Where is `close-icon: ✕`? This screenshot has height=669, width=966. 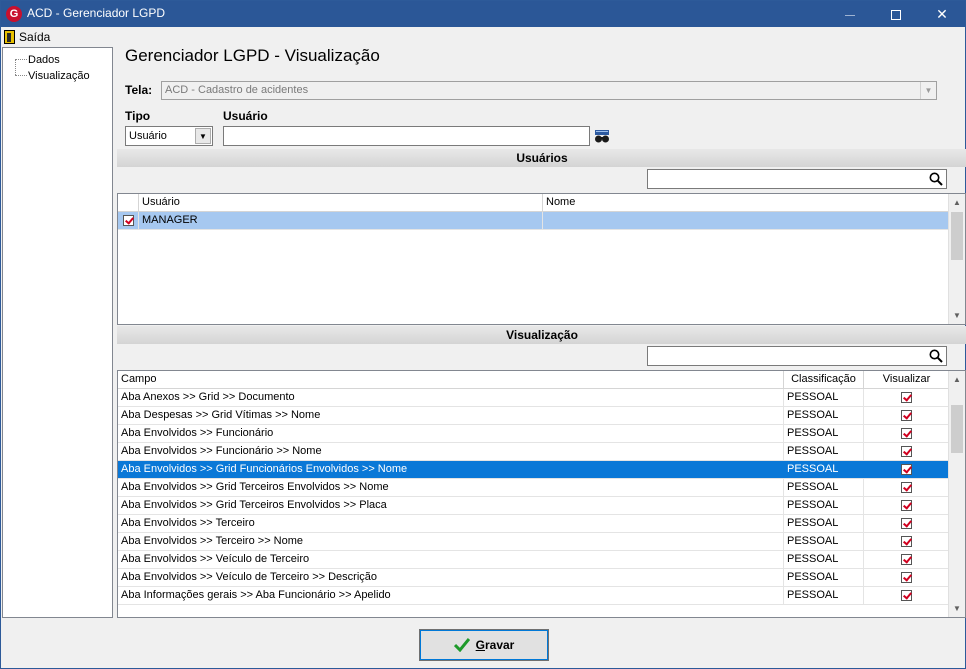
close-icon: ✕ is located at coordinates (942, 14).